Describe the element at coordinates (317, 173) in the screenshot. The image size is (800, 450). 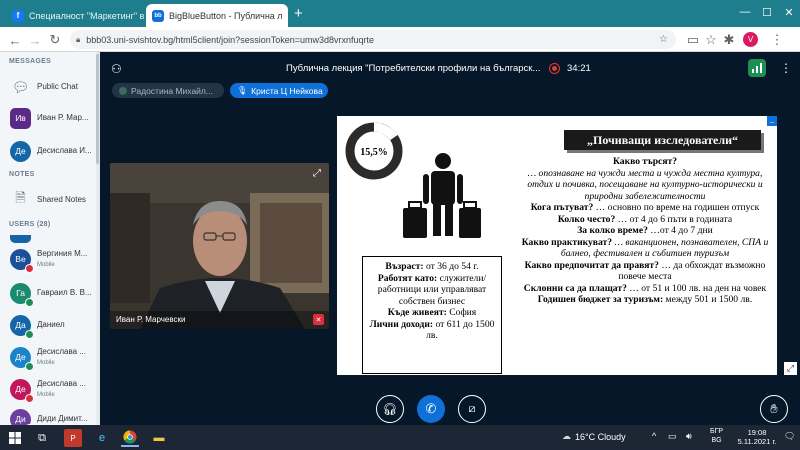
I see `fullscreen-icon: ⤢` at that location.